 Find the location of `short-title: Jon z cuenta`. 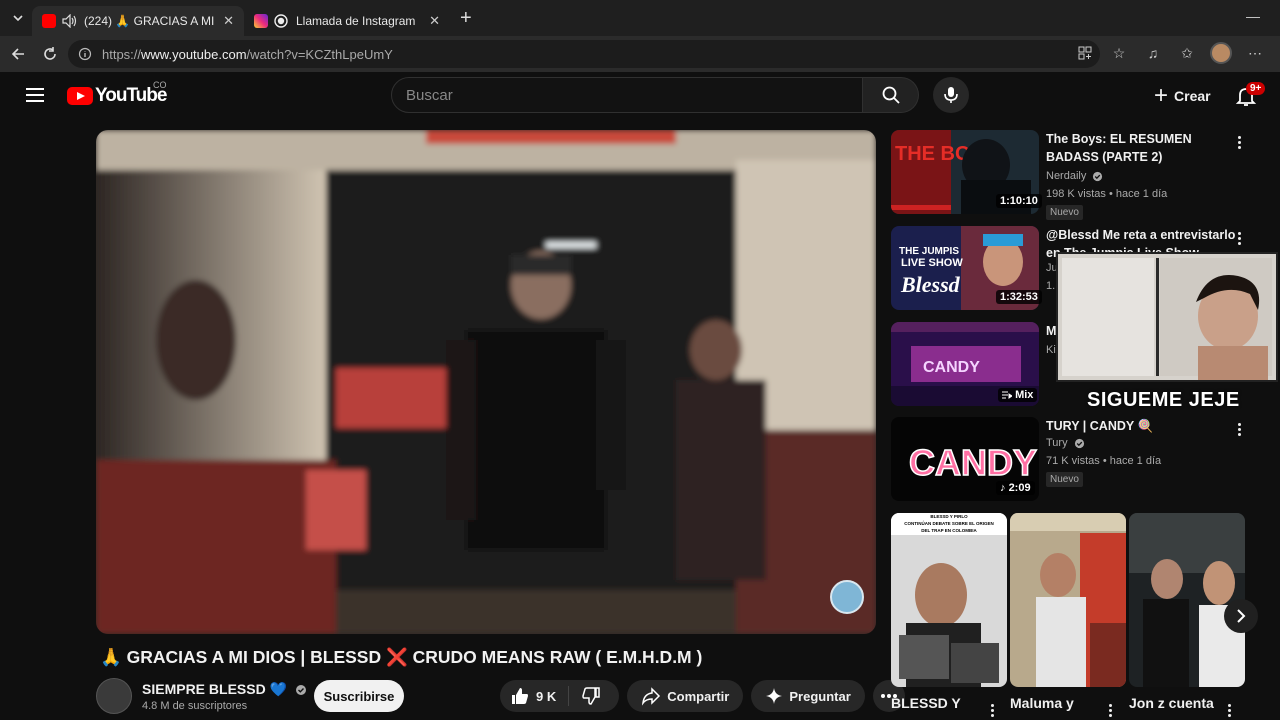

short-title: Jon z cuenta is located at coordinates (1171, 703).